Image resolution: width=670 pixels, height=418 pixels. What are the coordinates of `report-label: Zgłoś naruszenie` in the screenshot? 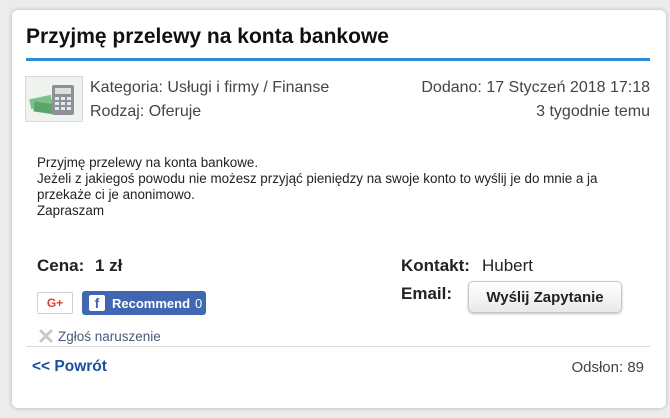 It's located at (109, 336).